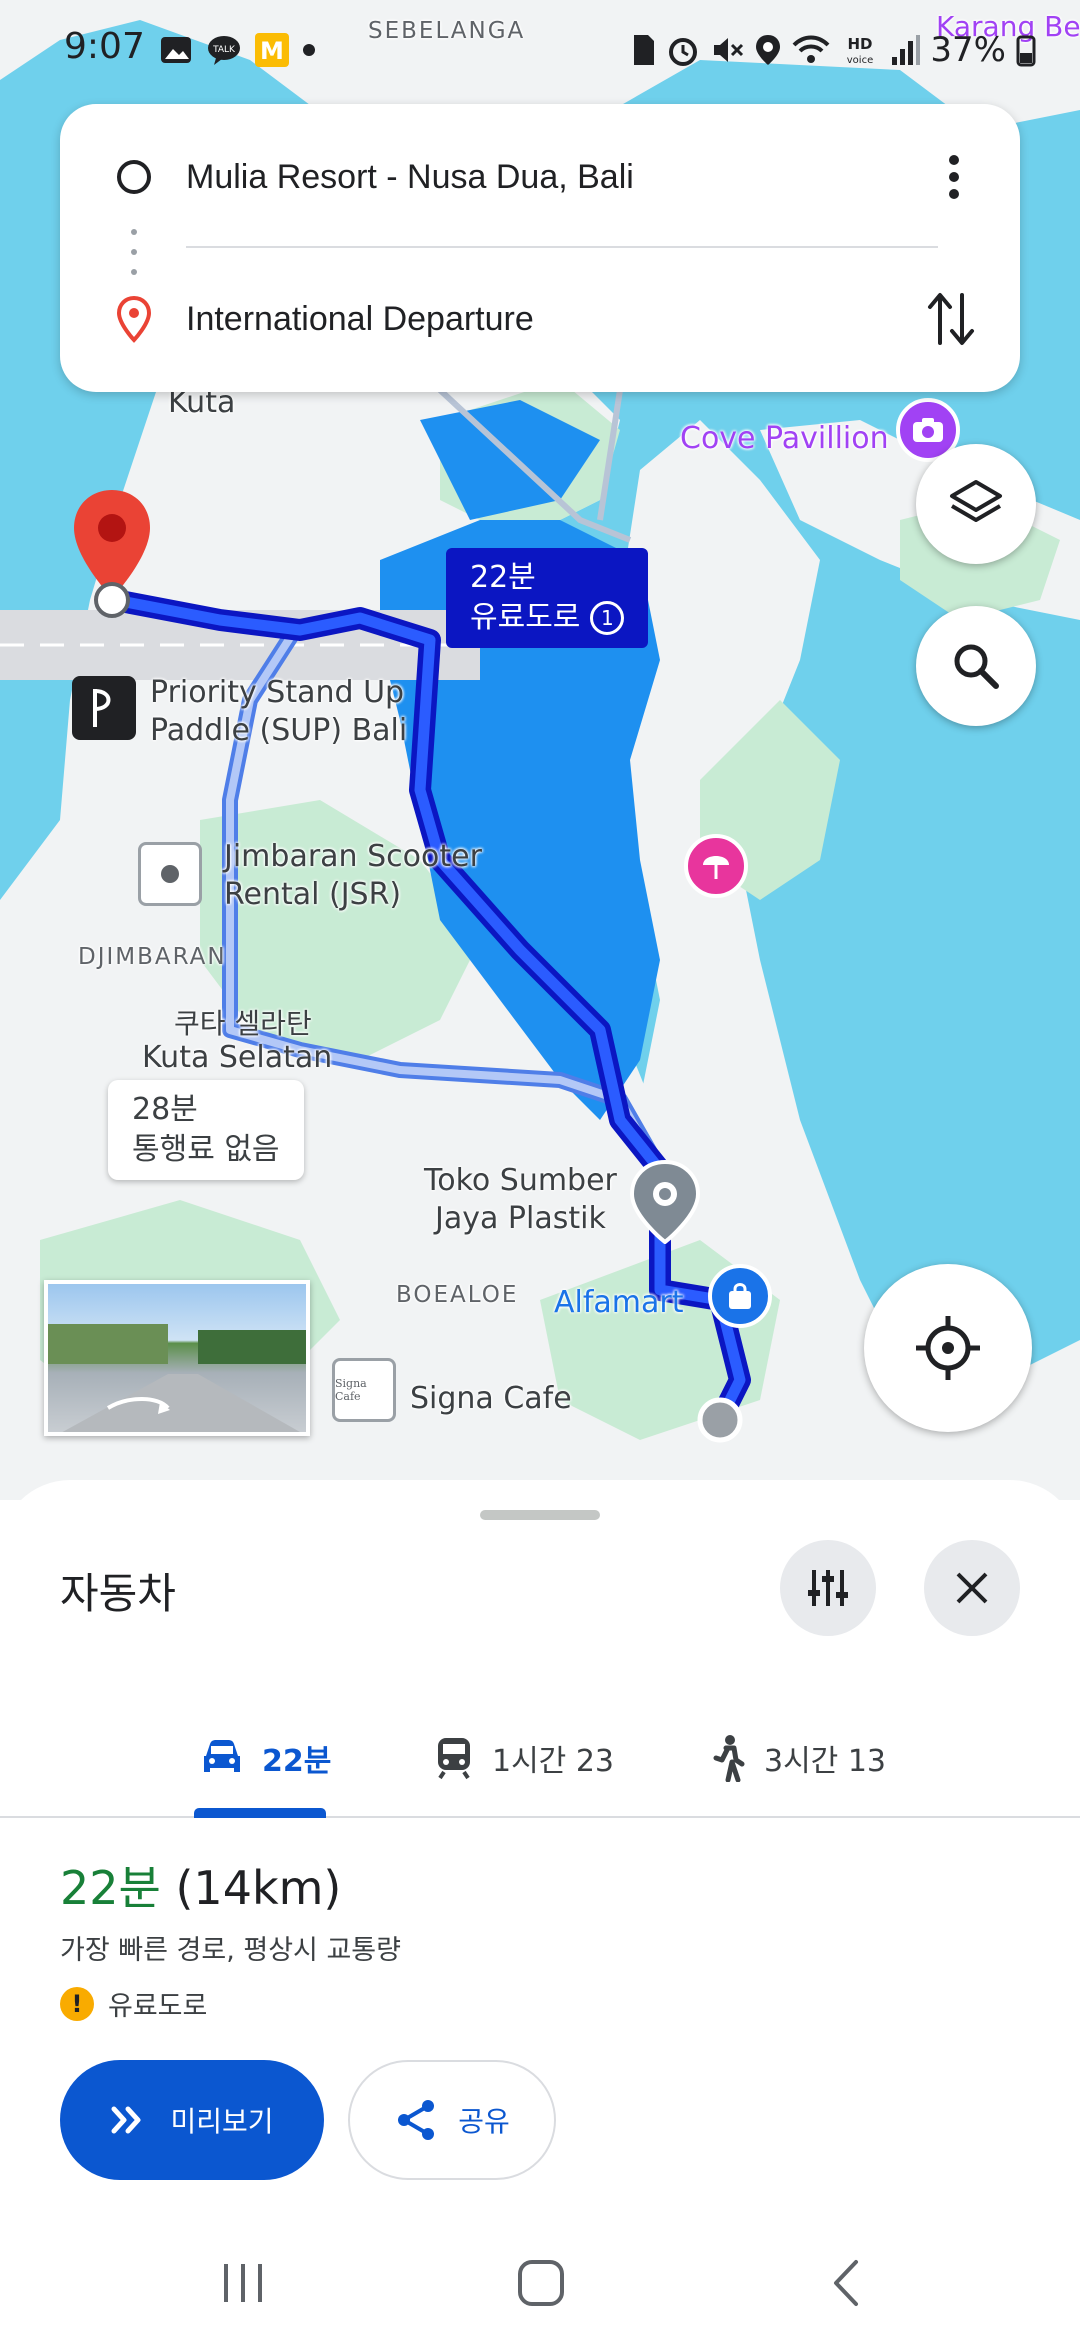  What do you see at coordinates (540, 319) in the screenshot?
I see `destination-row: International Departure` at bounding box center [540, 319].